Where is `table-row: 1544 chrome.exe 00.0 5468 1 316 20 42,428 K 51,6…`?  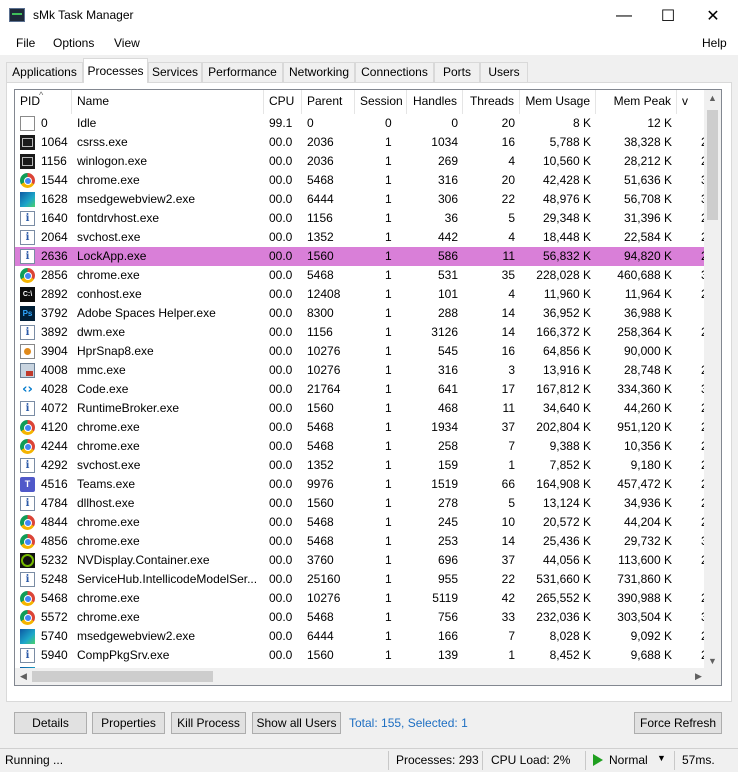
table-row: 1544 chrome.exe 00.0 5468 1 316 20 42,428 K 51,6… is located at coordinates (366, 180).